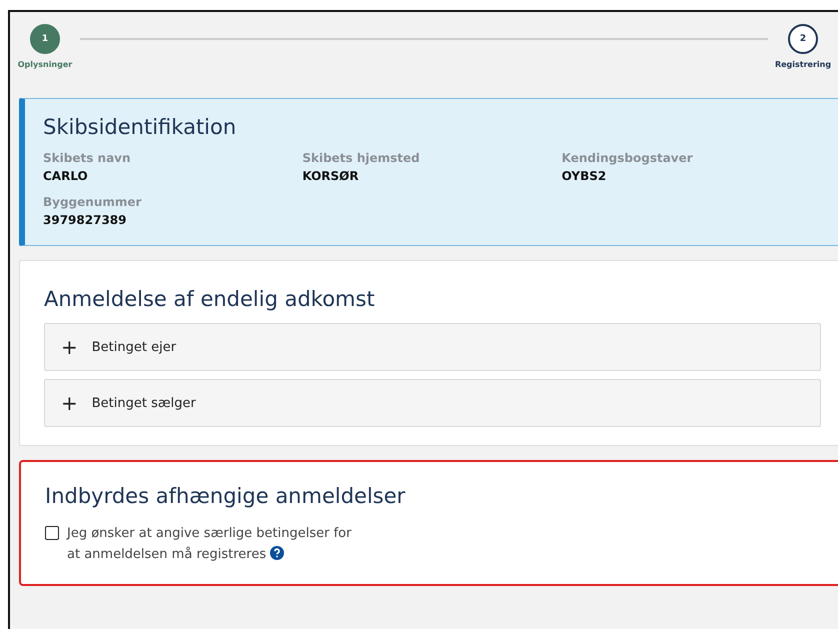 This screenshot has width=838, height=631. I want to click on checkbox-label: Jeg ønsker at angive særlige betingelser for at anmeldelsen må registreres, so click(209, 544).